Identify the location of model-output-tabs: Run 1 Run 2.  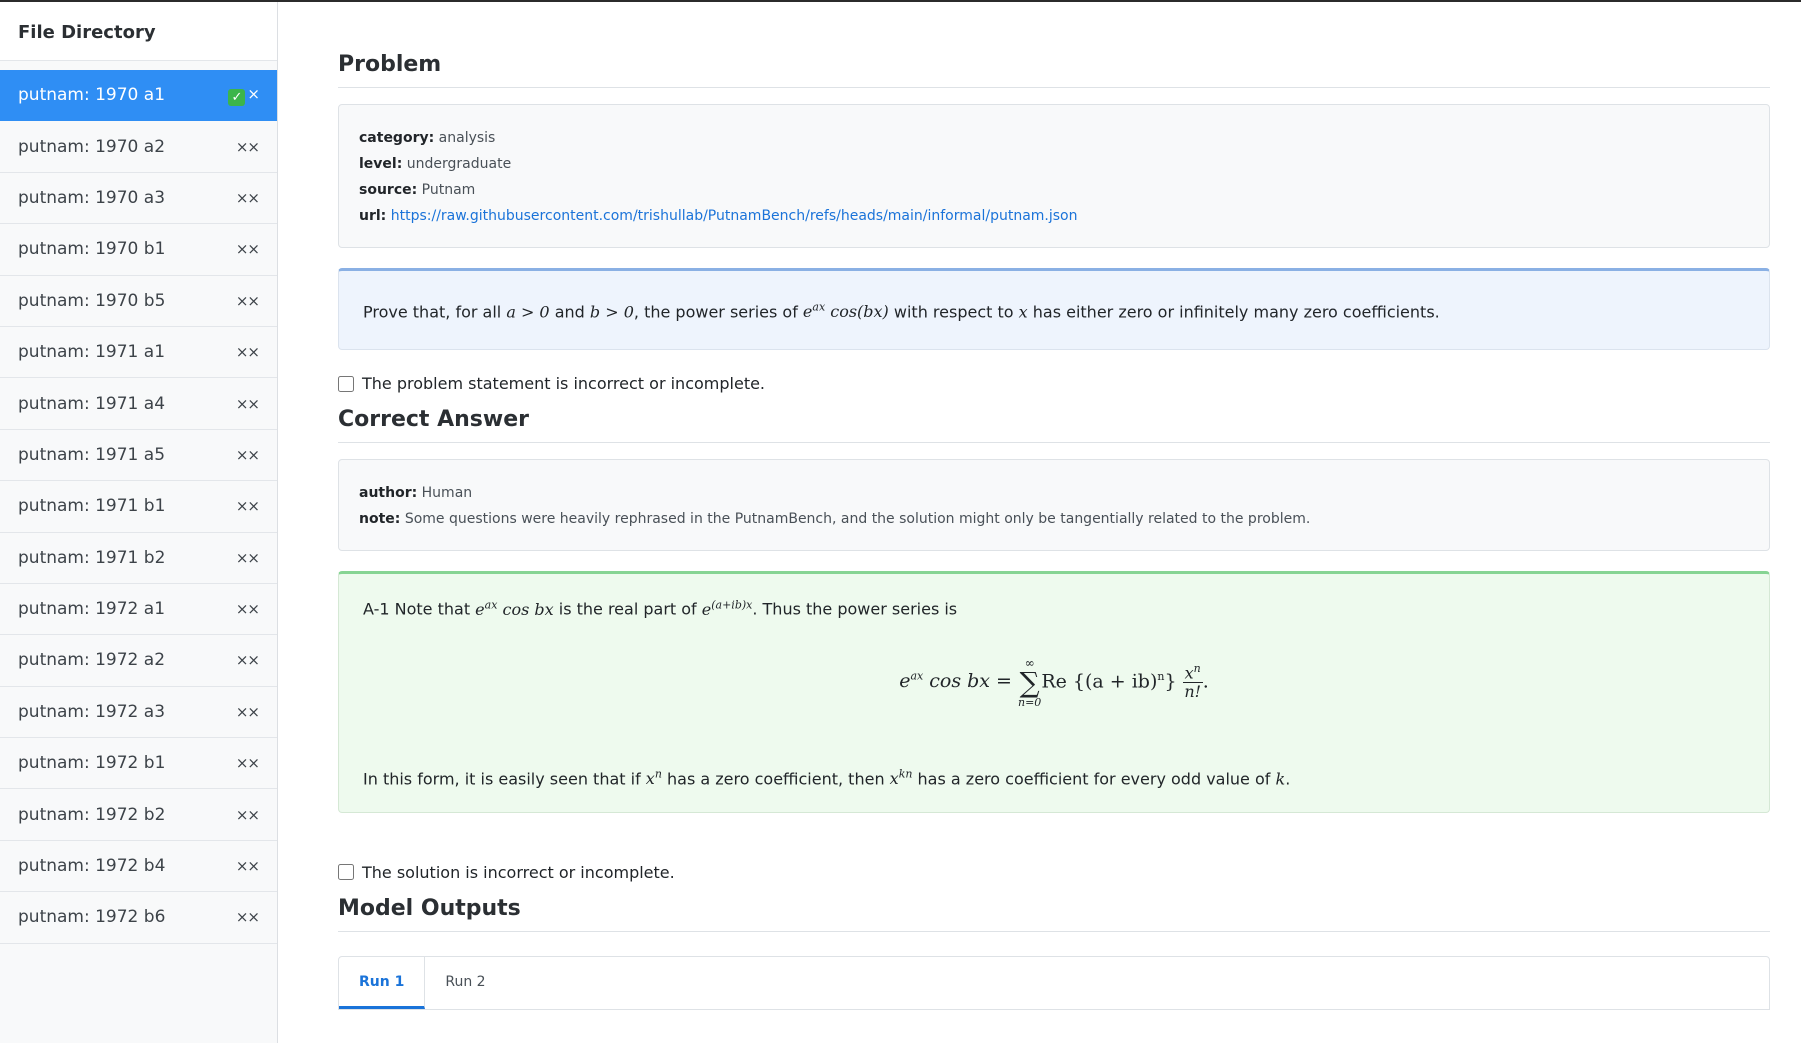
(1054, 982).